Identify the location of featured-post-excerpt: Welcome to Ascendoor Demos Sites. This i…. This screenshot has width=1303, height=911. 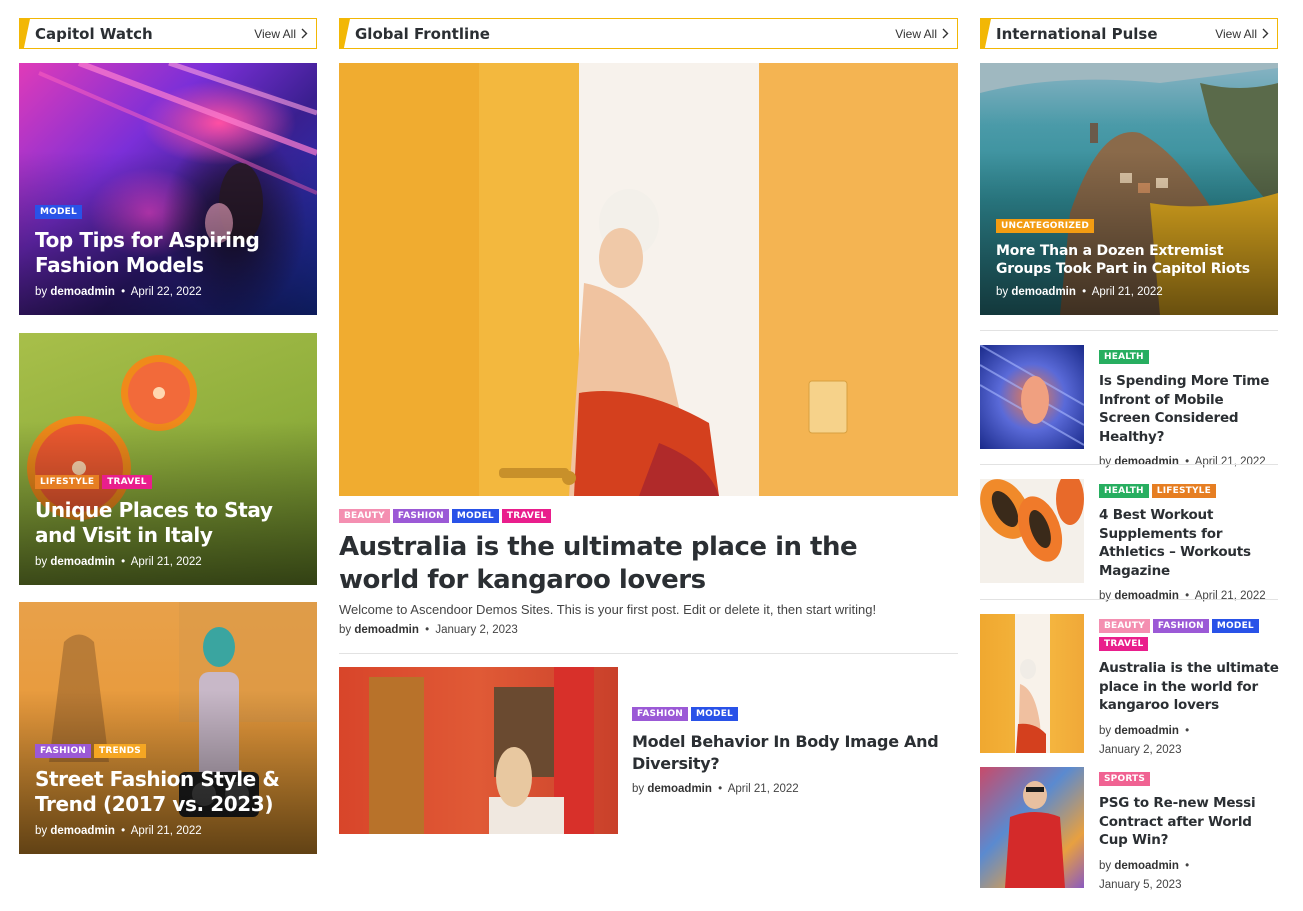
(608, 609).